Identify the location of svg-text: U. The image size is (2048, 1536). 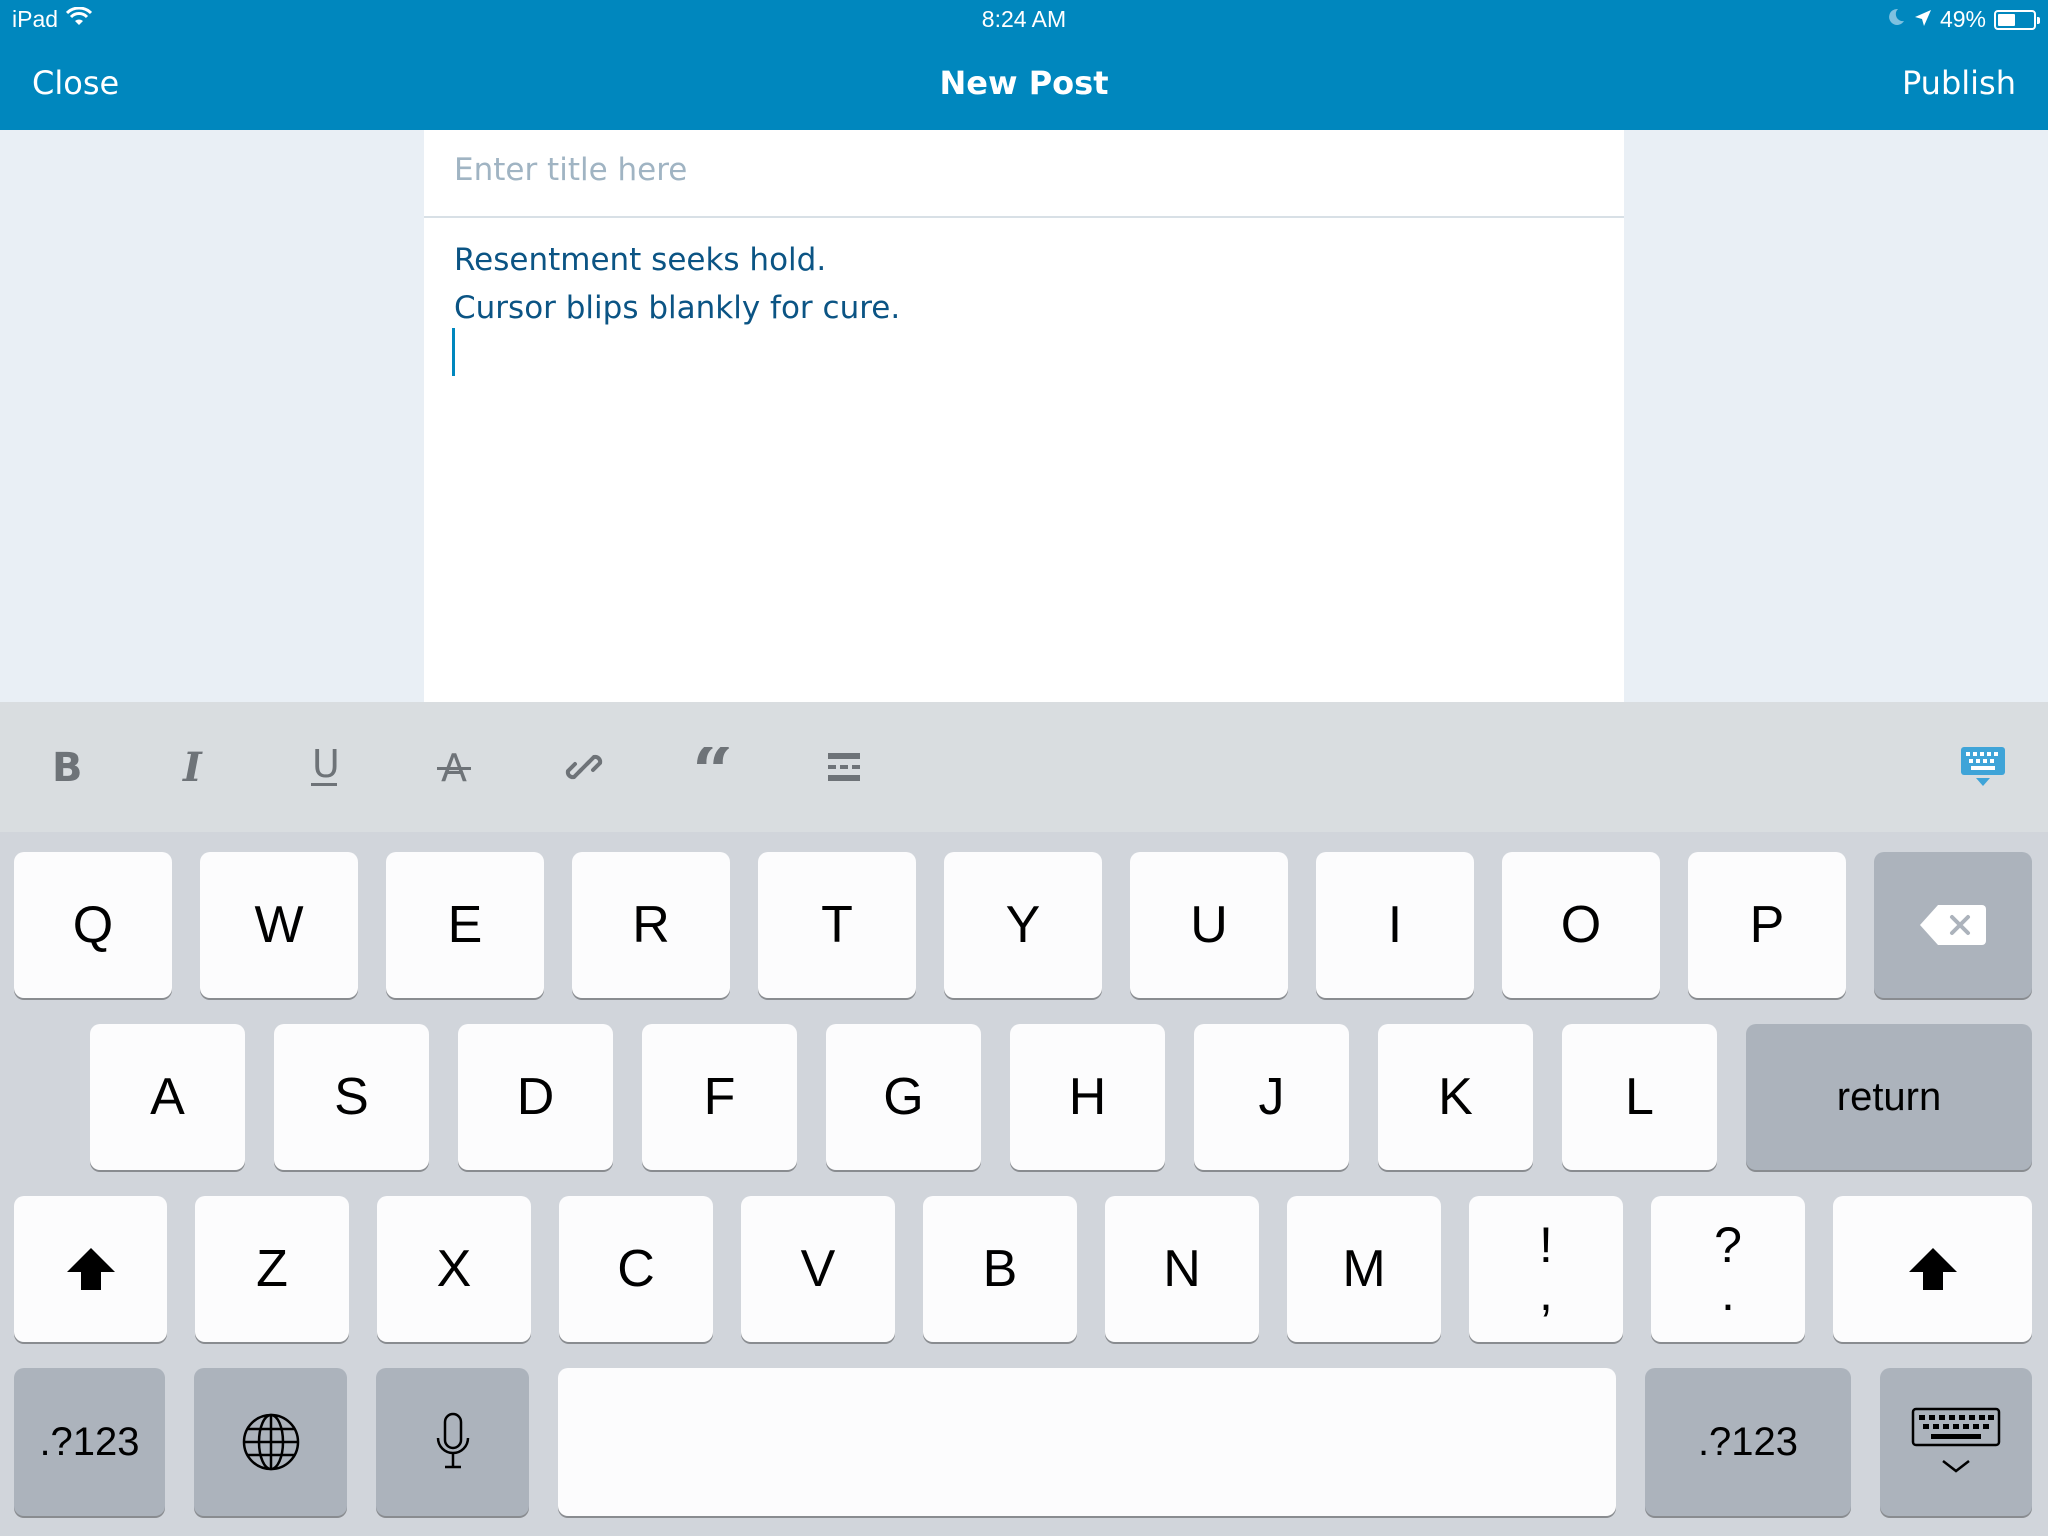
(326, 764).